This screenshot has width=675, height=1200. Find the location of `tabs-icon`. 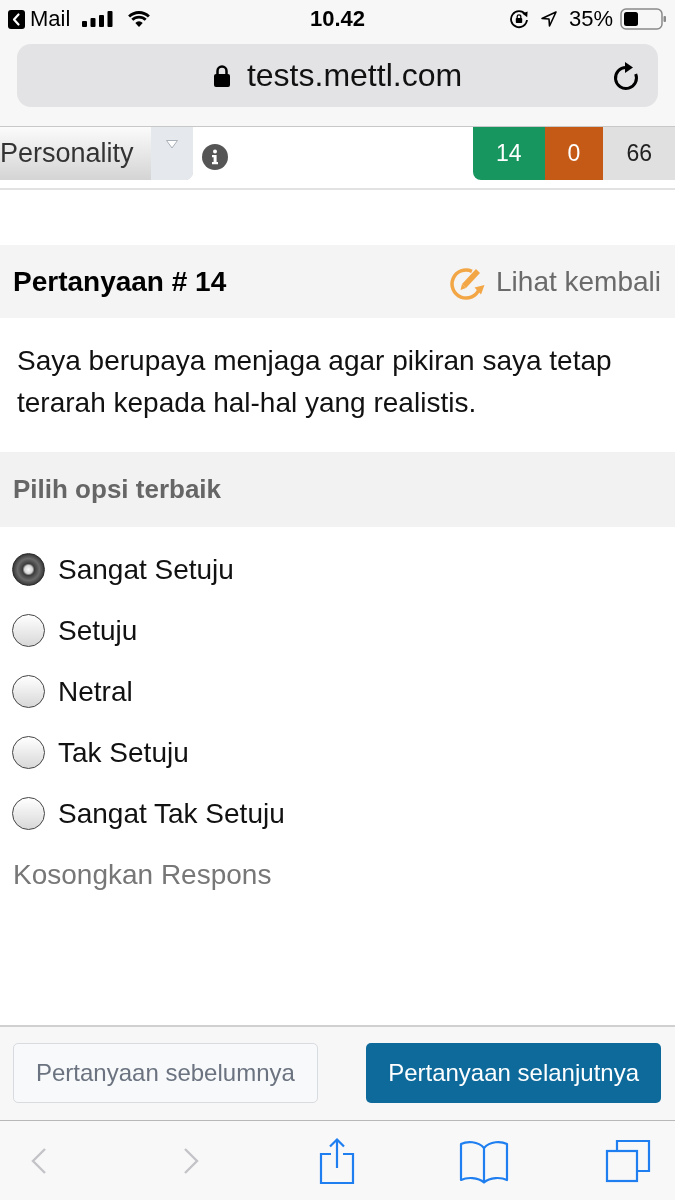

tabs-icon is located at coordinates (628, 1160).